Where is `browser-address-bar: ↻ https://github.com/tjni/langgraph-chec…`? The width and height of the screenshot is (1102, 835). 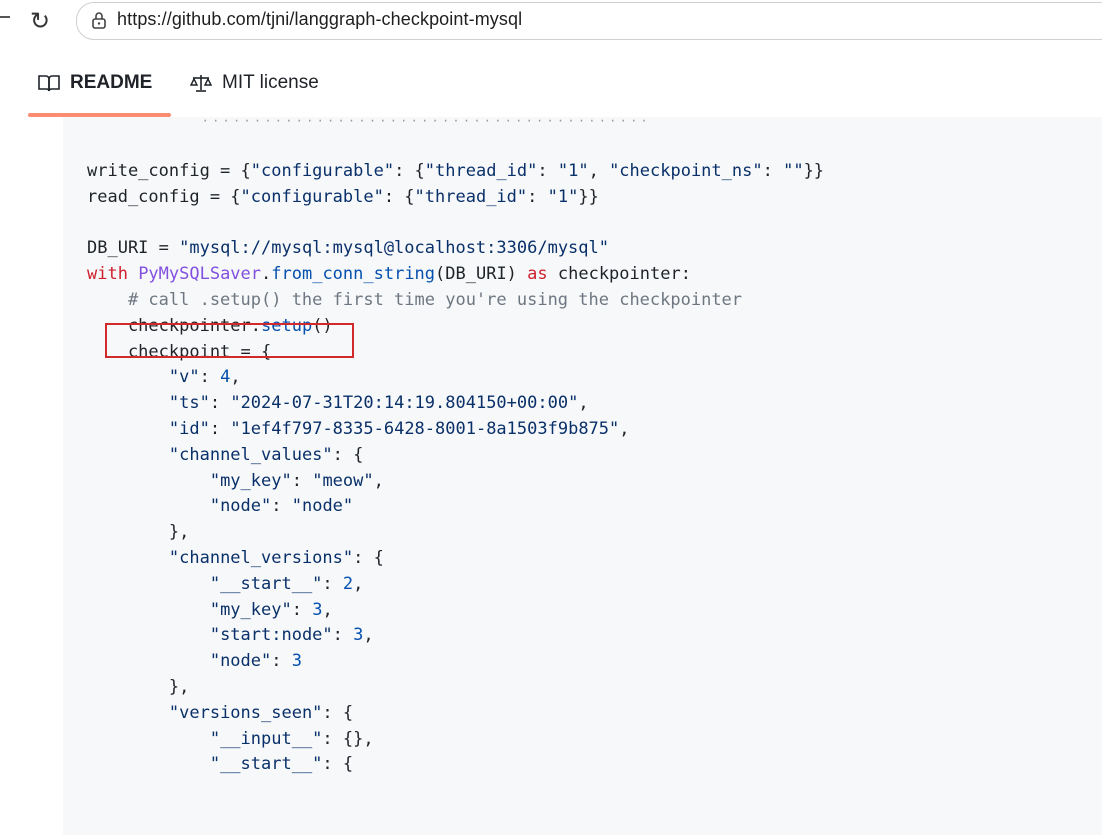 browser-address-bar: ↻ https://github.com/tjni/langgraph-chec… is located at coordinates (551, 24).